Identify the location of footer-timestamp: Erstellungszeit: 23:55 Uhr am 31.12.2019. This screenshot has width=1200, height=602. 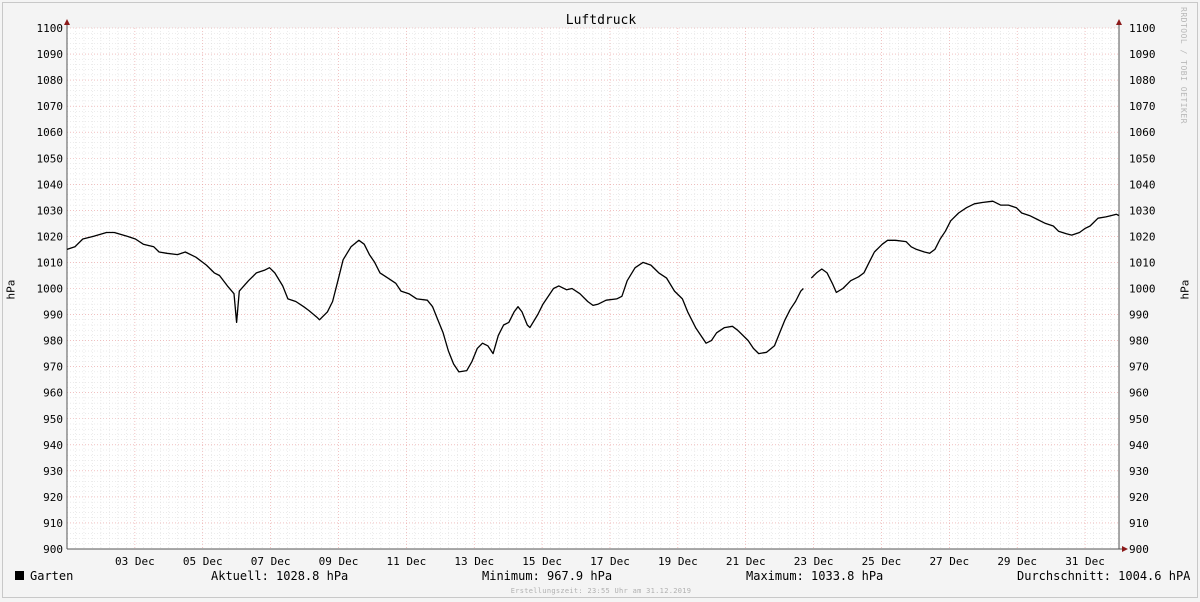
(601, 591).